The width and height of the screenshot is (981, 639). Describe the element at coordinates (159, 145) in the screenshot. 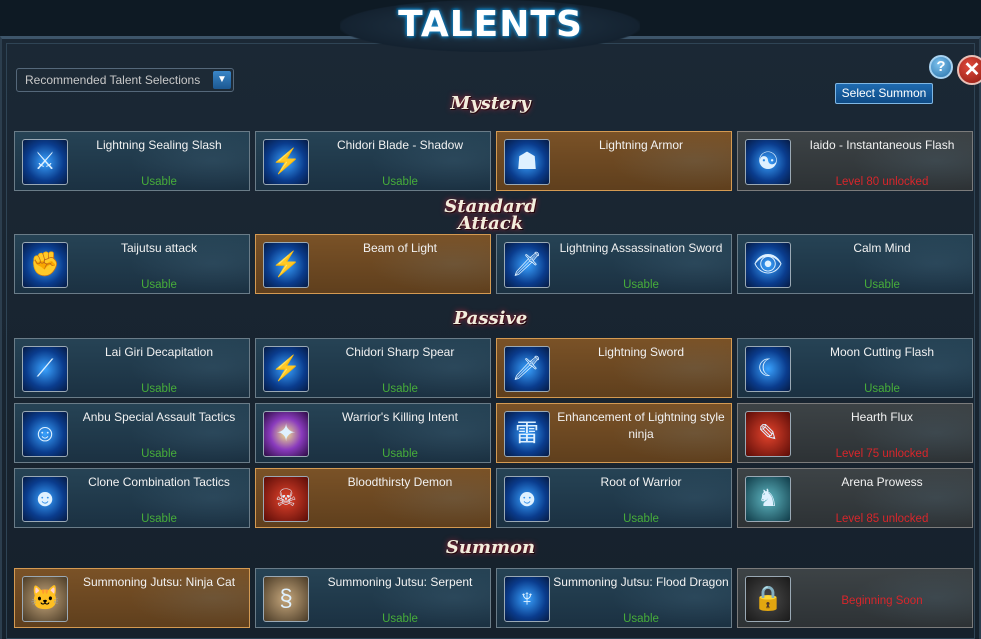

I see `talent-name: Lightning Sealing Slash` at that location.